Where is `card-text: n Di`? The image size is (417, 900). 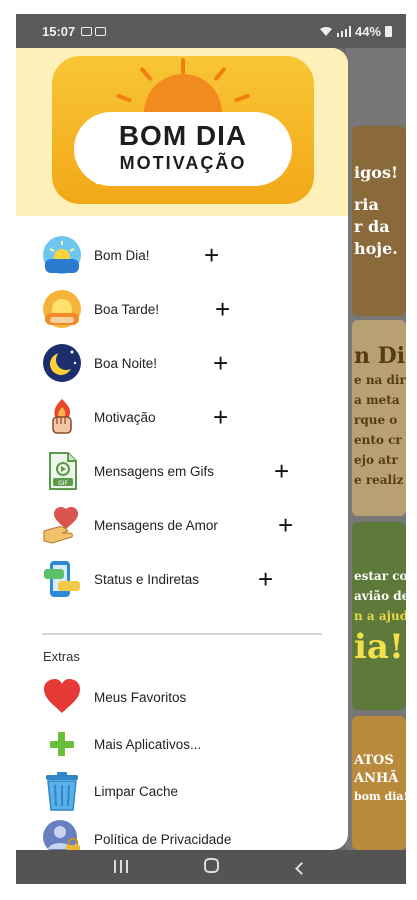 card-text: n Di is located at coordinates (380, 356).